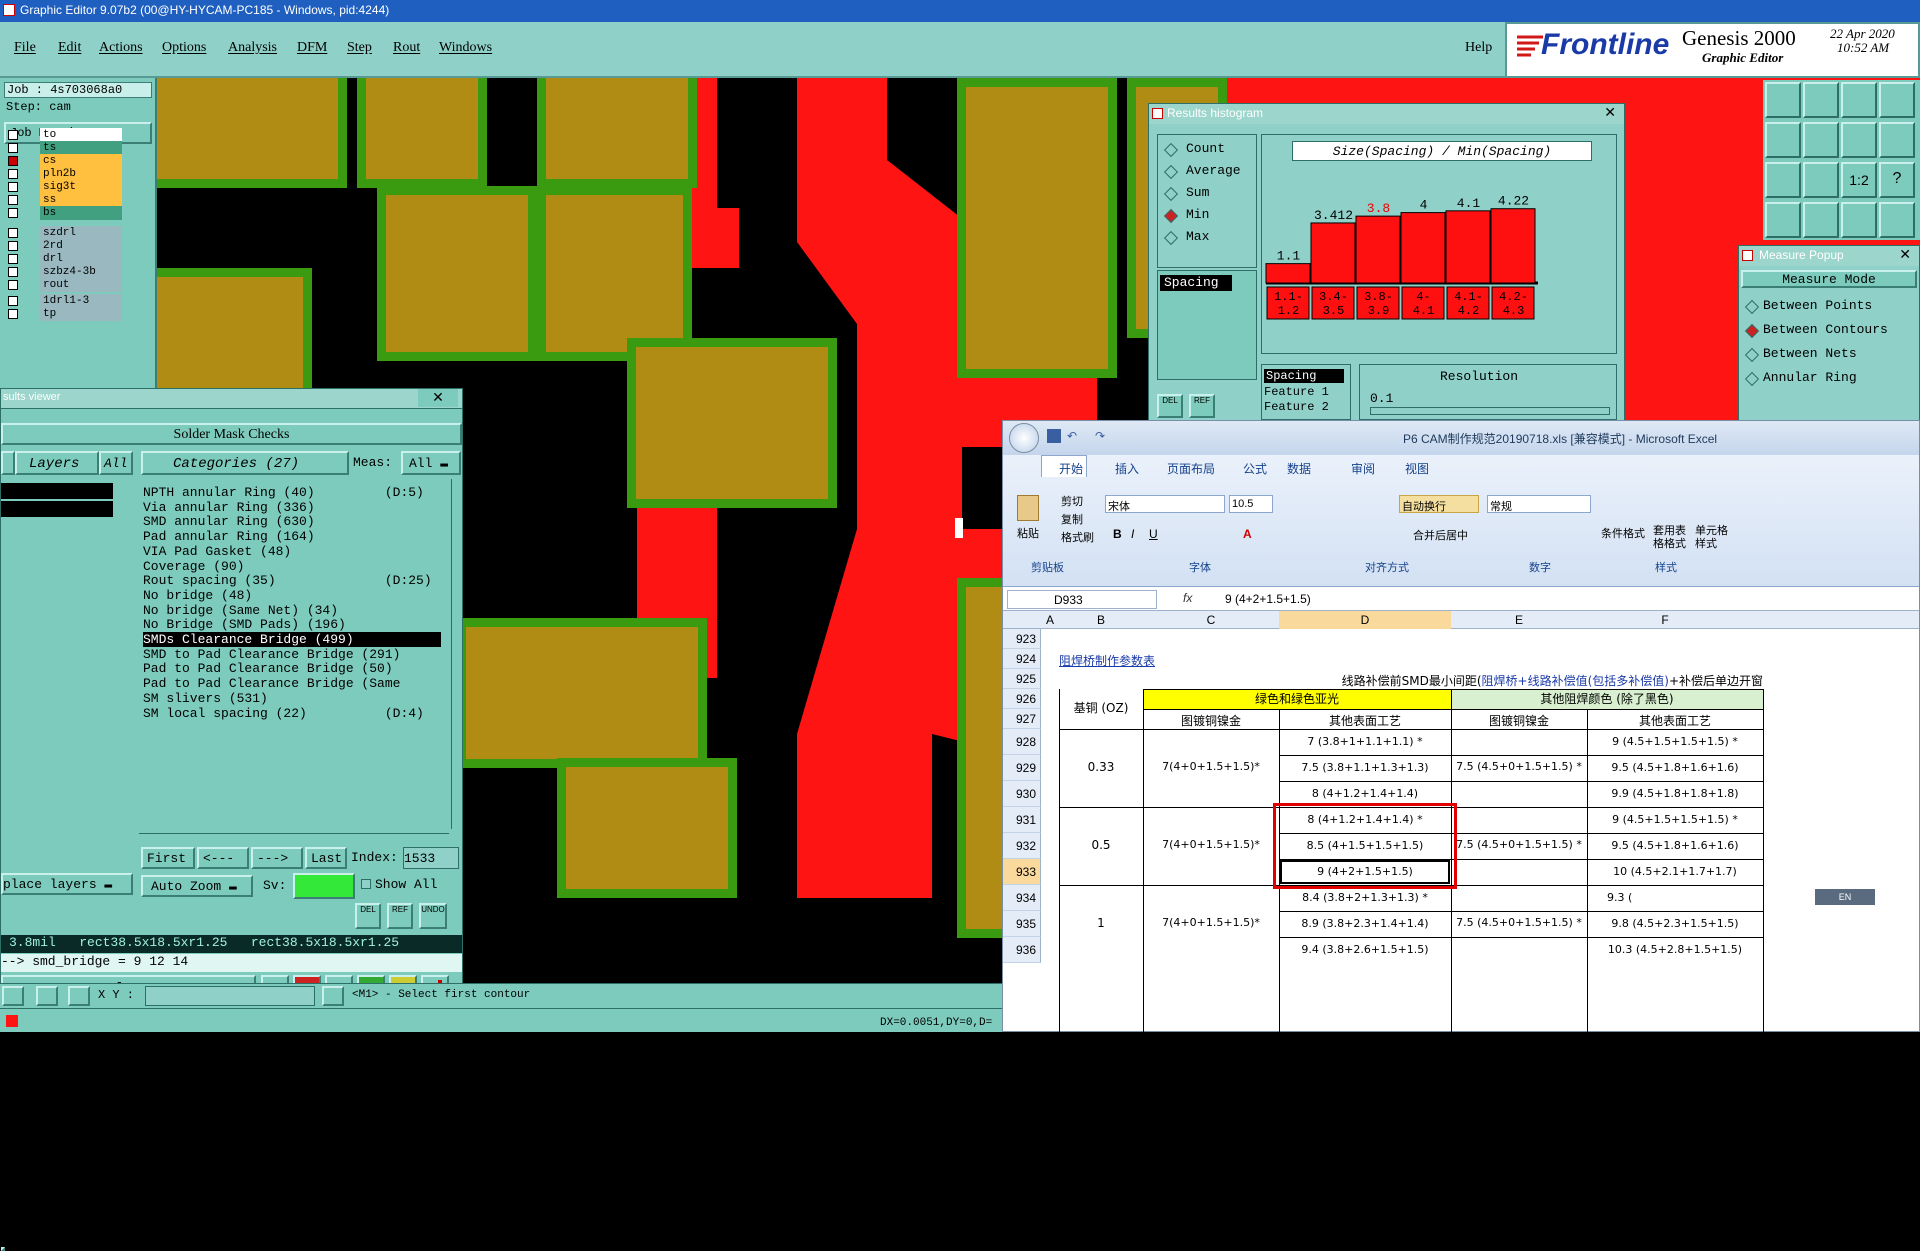 This screenshot has height=1251, width=1920. I want to click on row-header: 936, so click(1022, 950).